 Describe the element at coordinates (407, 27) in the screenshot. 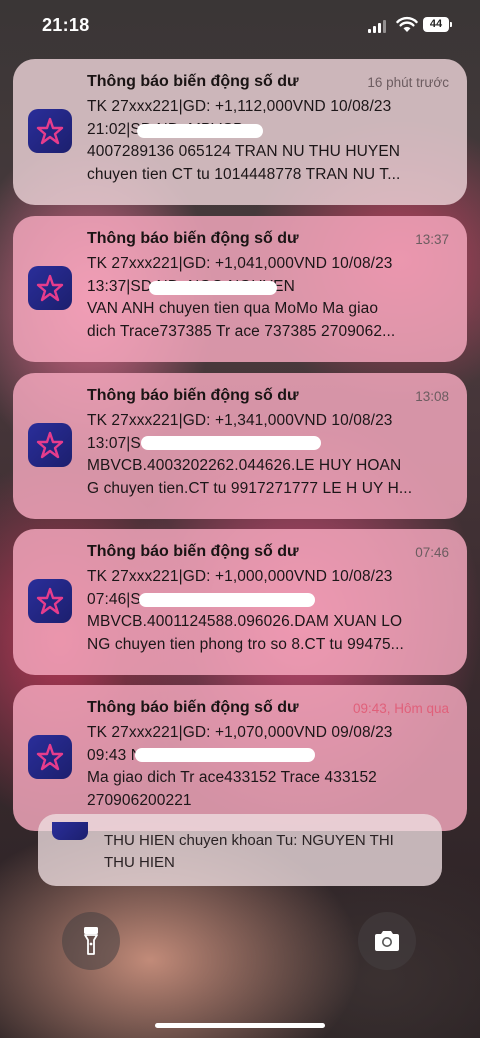

I see `wifi-icon` at that location.